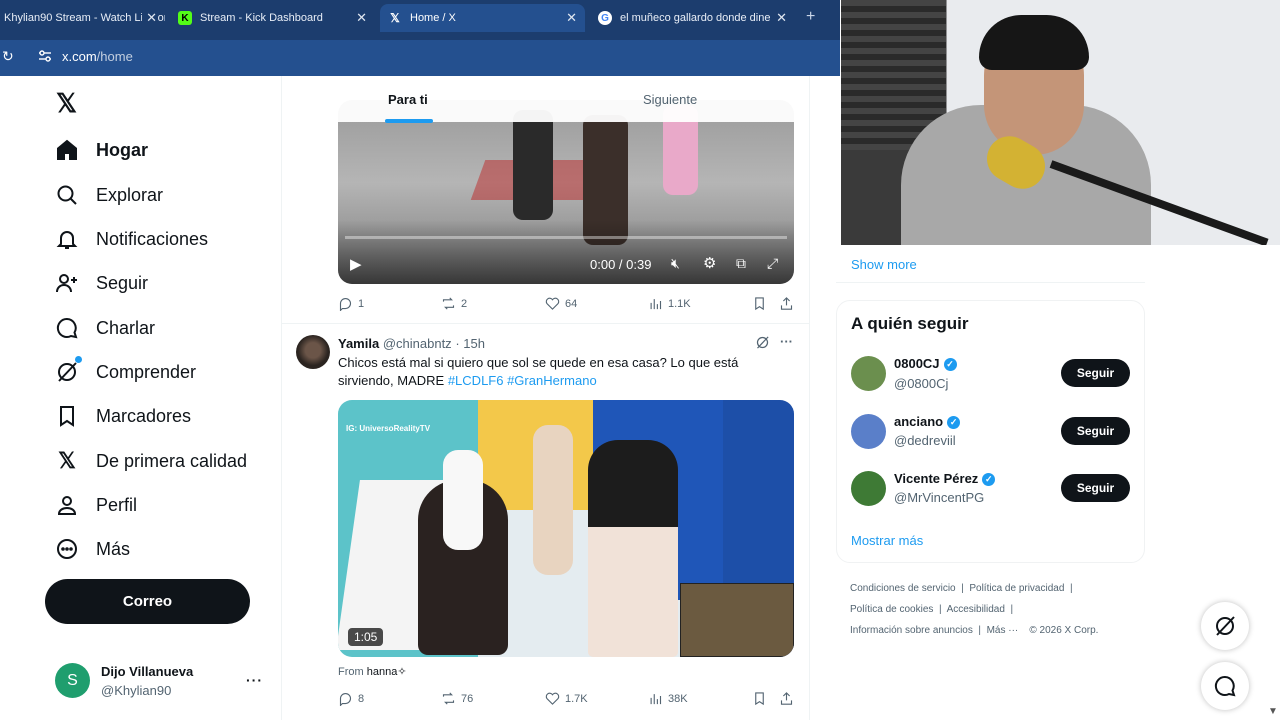 The width and height of the screenshot is (1280, 720). Describe the element at coordinates (741, 263) in the screenshot. I see `pip-icon: ⧉` at that location.